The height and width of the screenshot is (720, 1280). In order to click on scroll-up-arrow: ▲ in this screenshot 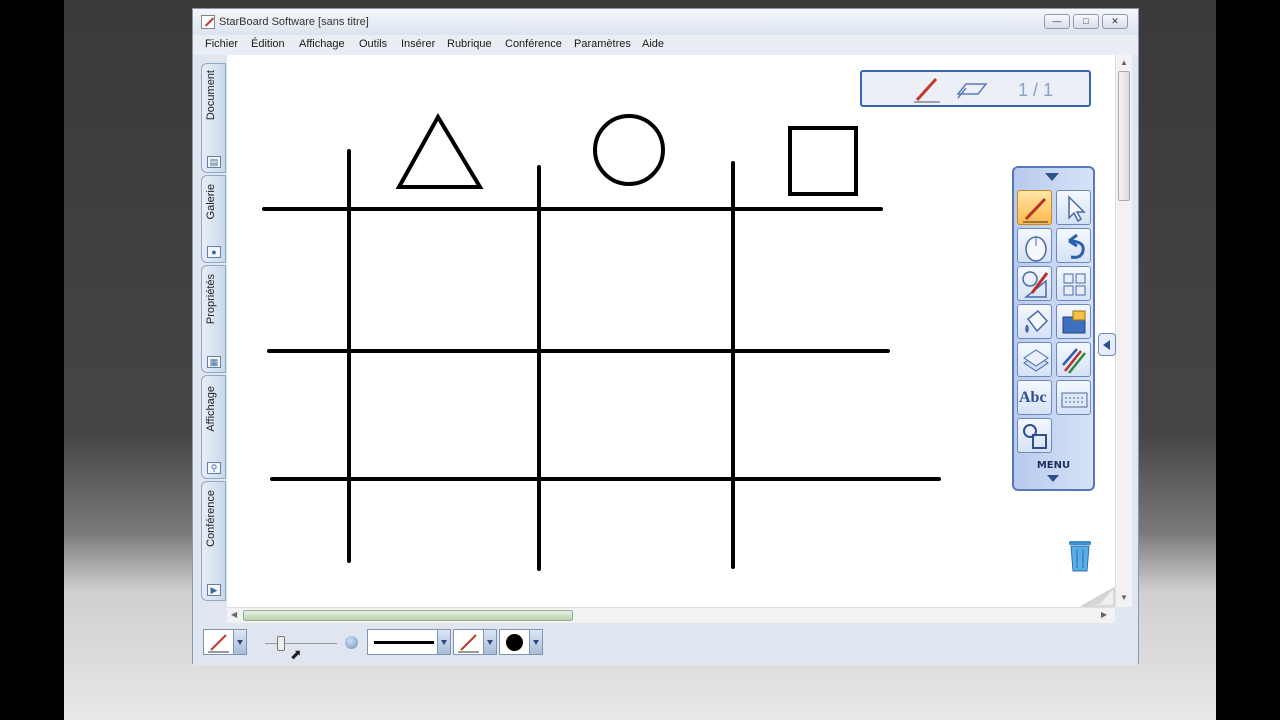, I will do `click(1124, 62)`.